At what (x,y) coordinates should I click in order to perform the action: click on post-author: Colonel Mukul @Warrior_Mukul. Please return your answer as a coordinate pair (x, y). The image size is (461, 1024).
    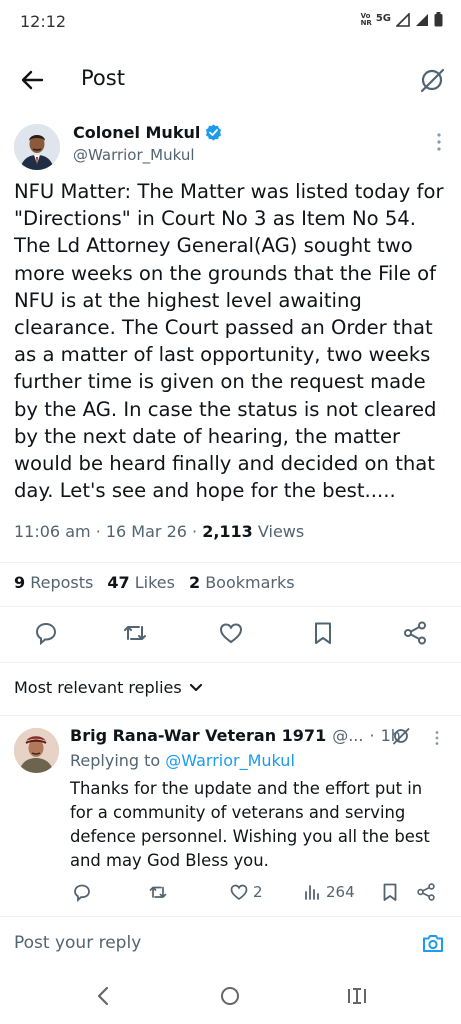
    Looking at the image, I should click on (234, 146).